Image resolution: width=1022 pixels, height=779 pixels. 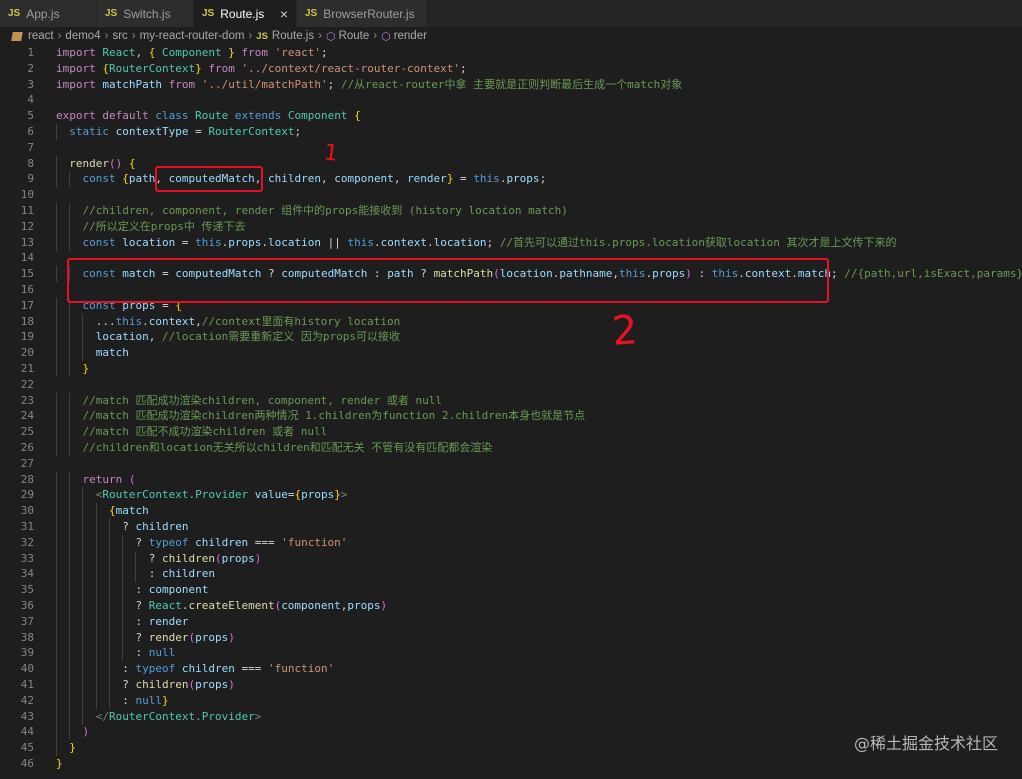 What do you see at coordinates (30, 131) in the screenshot?
I see `line-number: 6` at bounding box center [30, 131].